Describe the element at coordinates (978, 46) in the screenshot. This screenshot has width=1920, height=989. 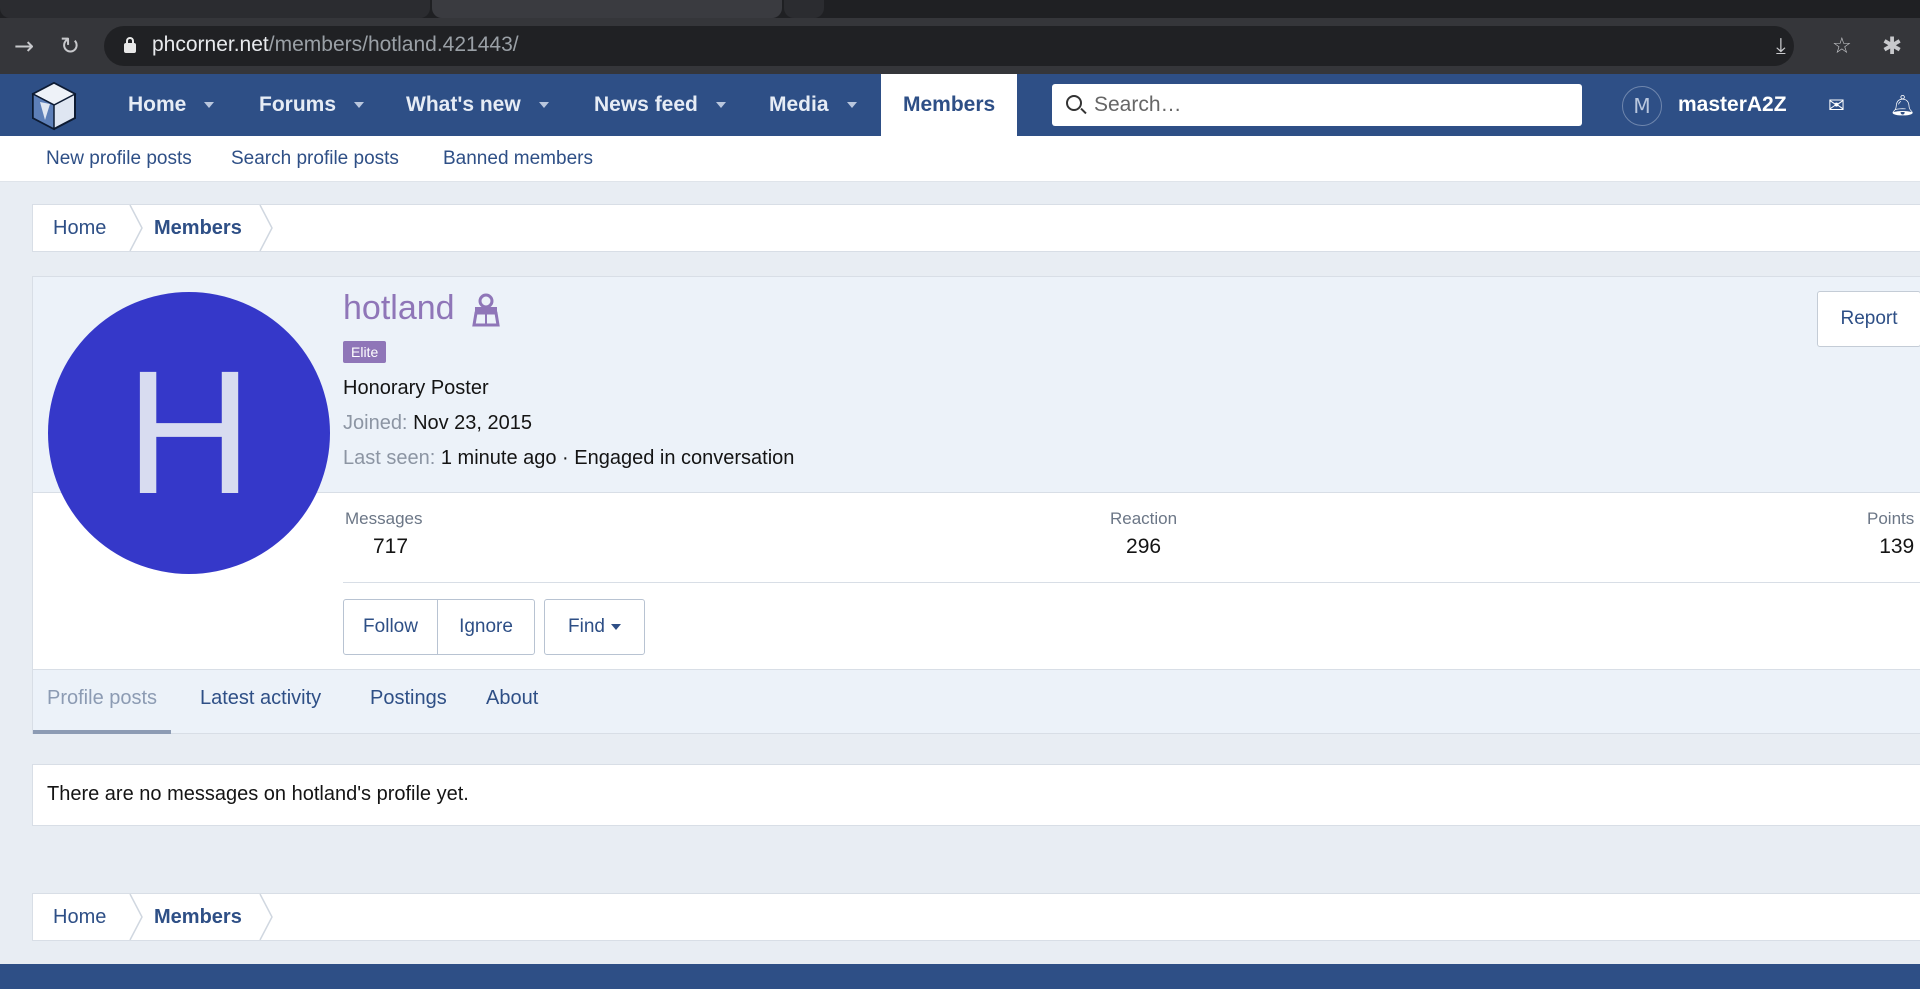
I see `address-bar: phcorner.net/members/hotland.421443/ ⤓ ☆` at that location.